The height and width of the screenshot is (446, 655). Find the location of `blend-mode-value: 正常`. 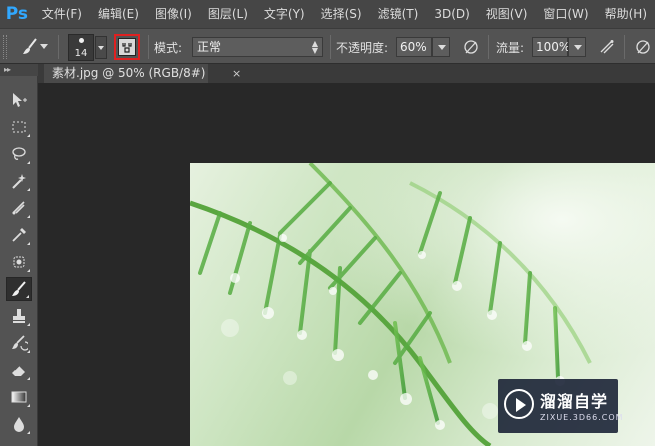

blend-mode-value: 正常 is located at coordinates (209, 47).